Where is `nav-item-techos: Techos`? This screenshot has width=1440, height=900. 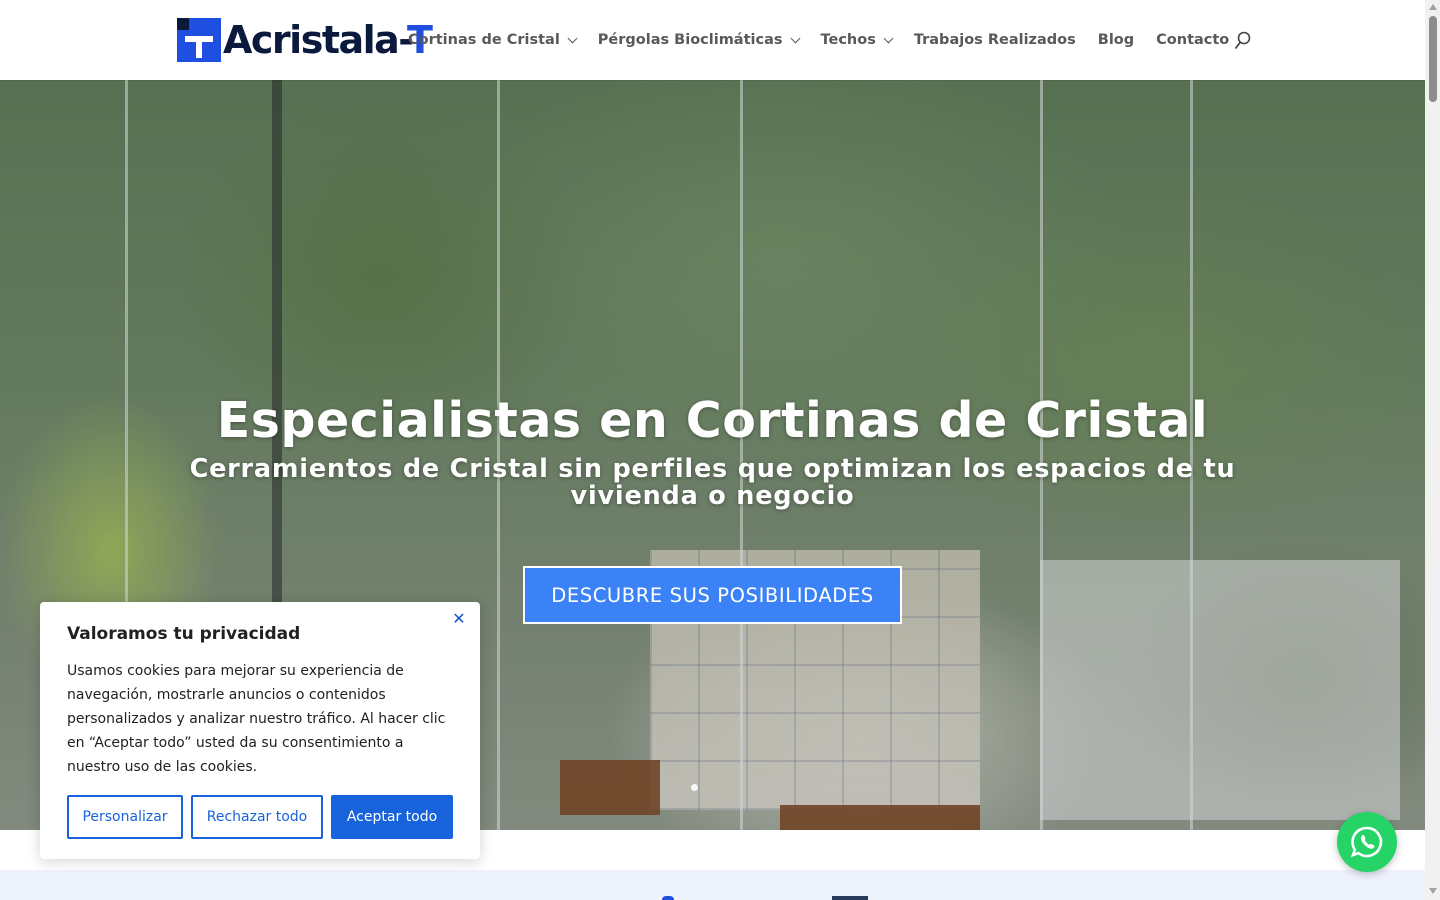
nav-item-techos: Techos is located at coordinates (857, 40).